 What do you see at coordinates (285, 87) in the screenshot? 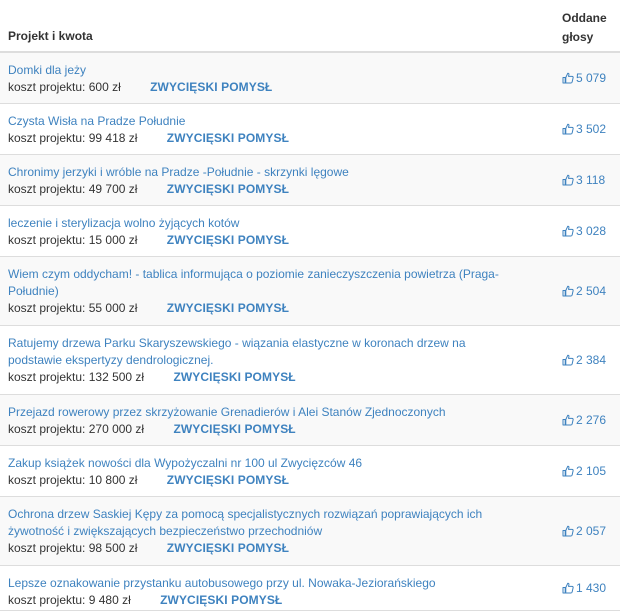
I see `project-cost-line: koszt projektu: 600 zł ZWYCIĘSKI POMYSŁ` at bounding box center [285, 87].